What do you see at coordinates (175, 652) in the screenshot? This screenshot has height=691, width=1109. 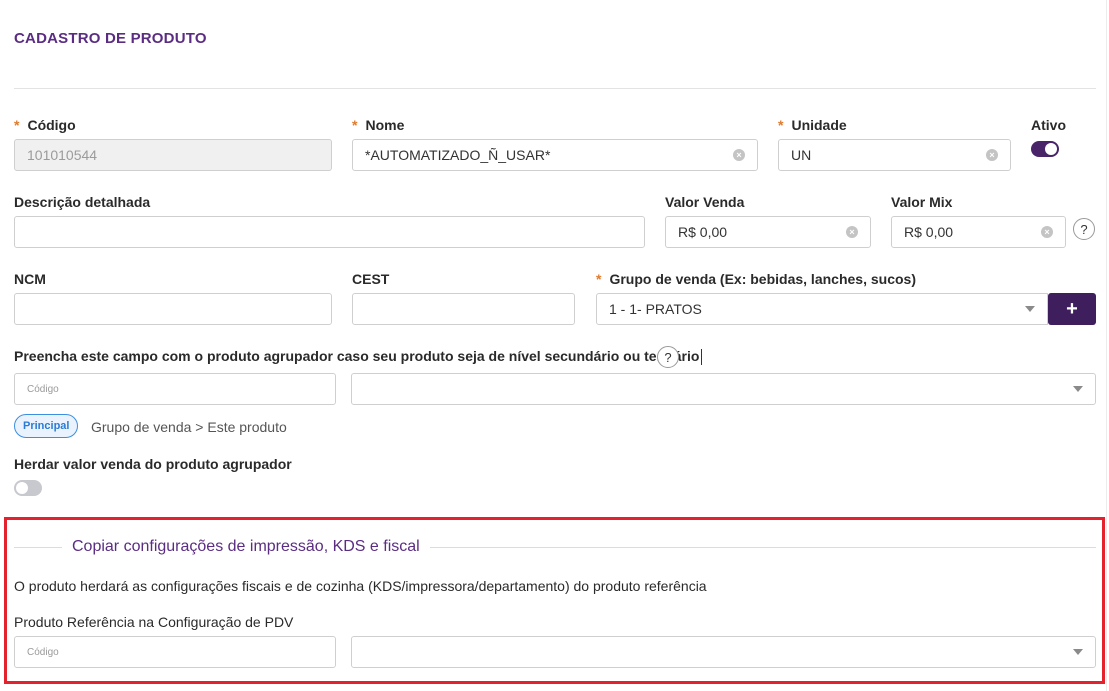 I see `referencia-code-input: Código` at bounding box center [175, 652].